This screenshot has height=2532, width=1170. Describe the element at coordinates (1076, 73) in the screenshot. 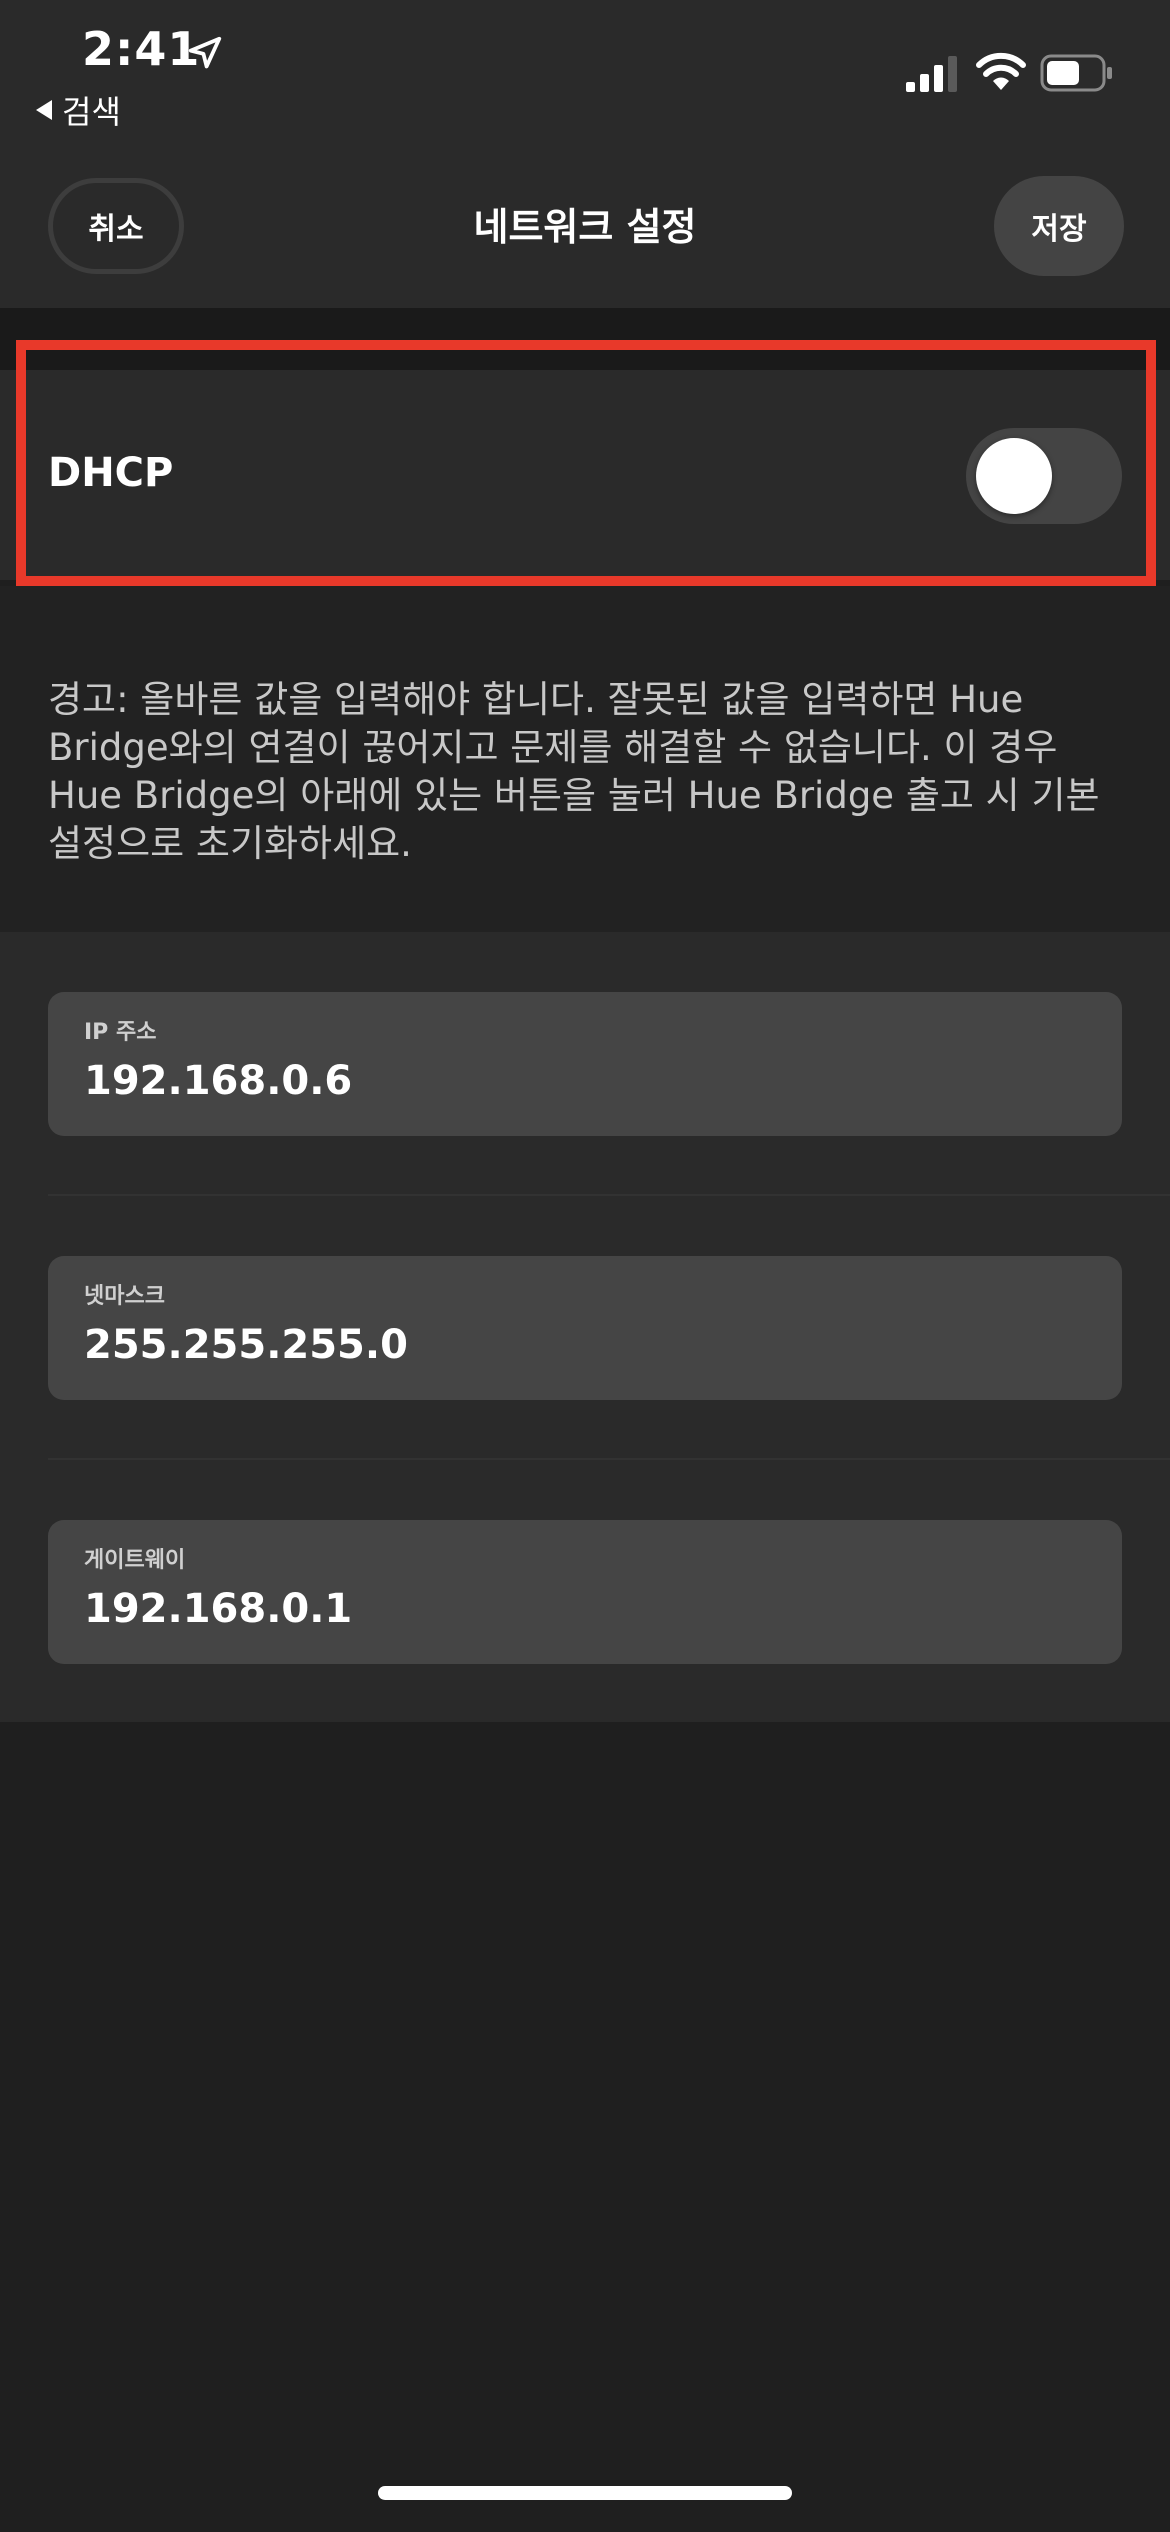

I see `battery-icon` at that location.